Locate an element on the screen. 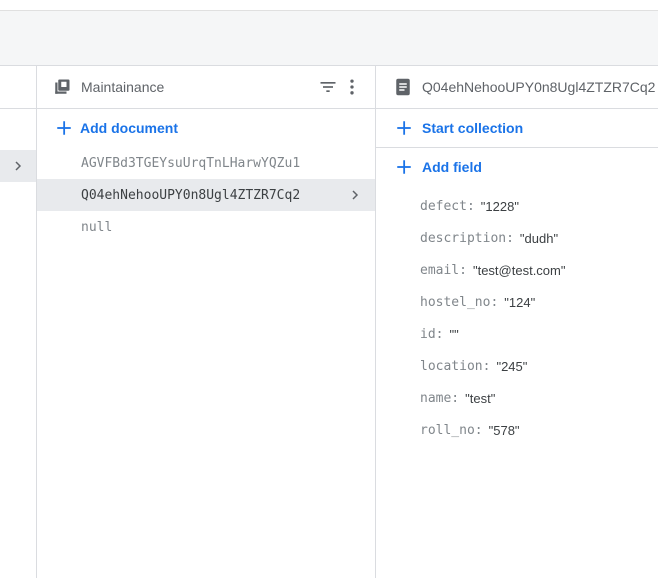  field-value: "124" is located at coordinates (520, 302).